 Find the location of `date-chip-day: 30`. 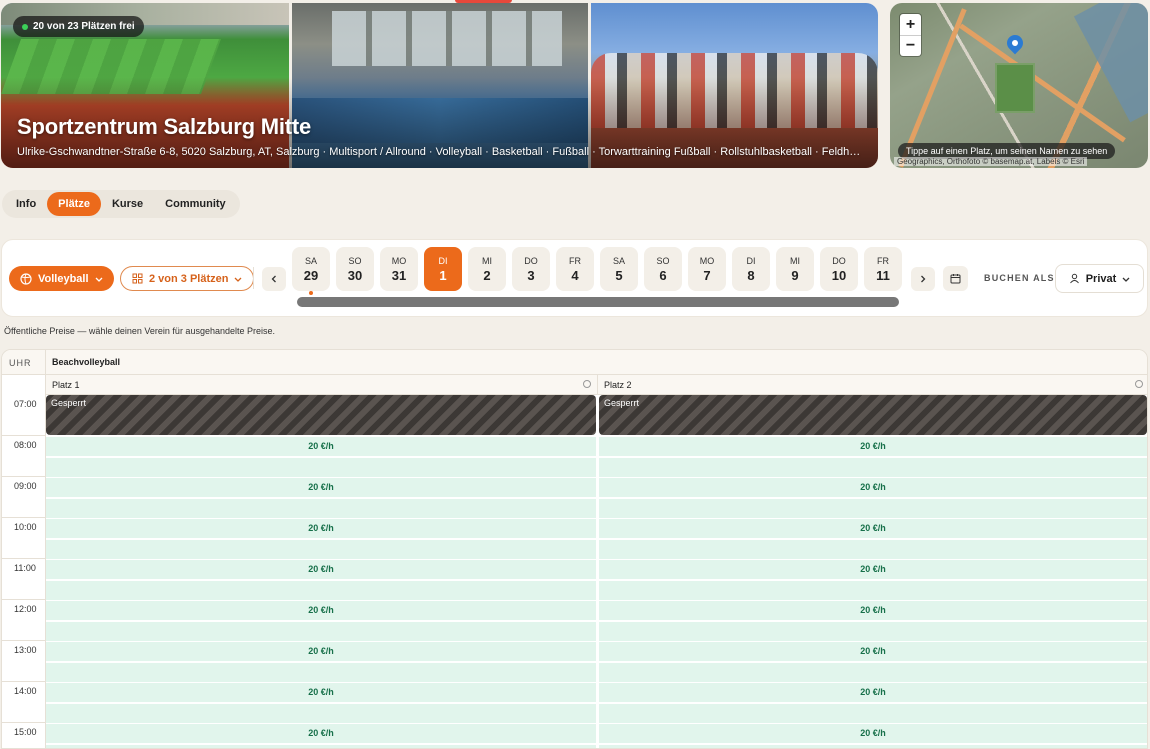

date-chip-day: 30 is located at coordinates (355, 275).